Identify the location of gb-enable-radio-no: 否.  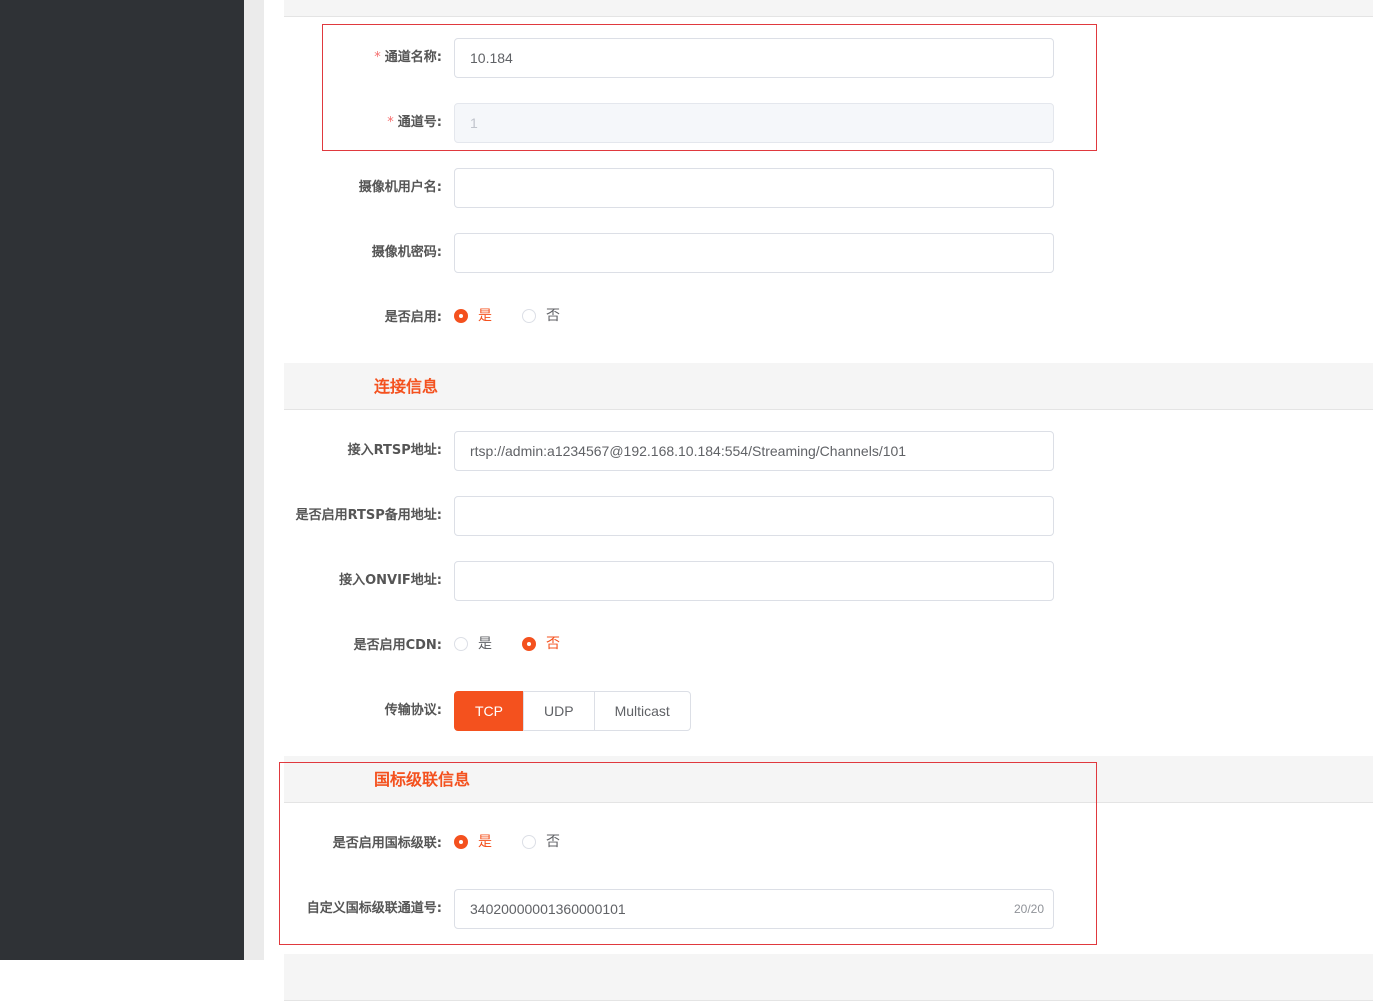
(541, 842).